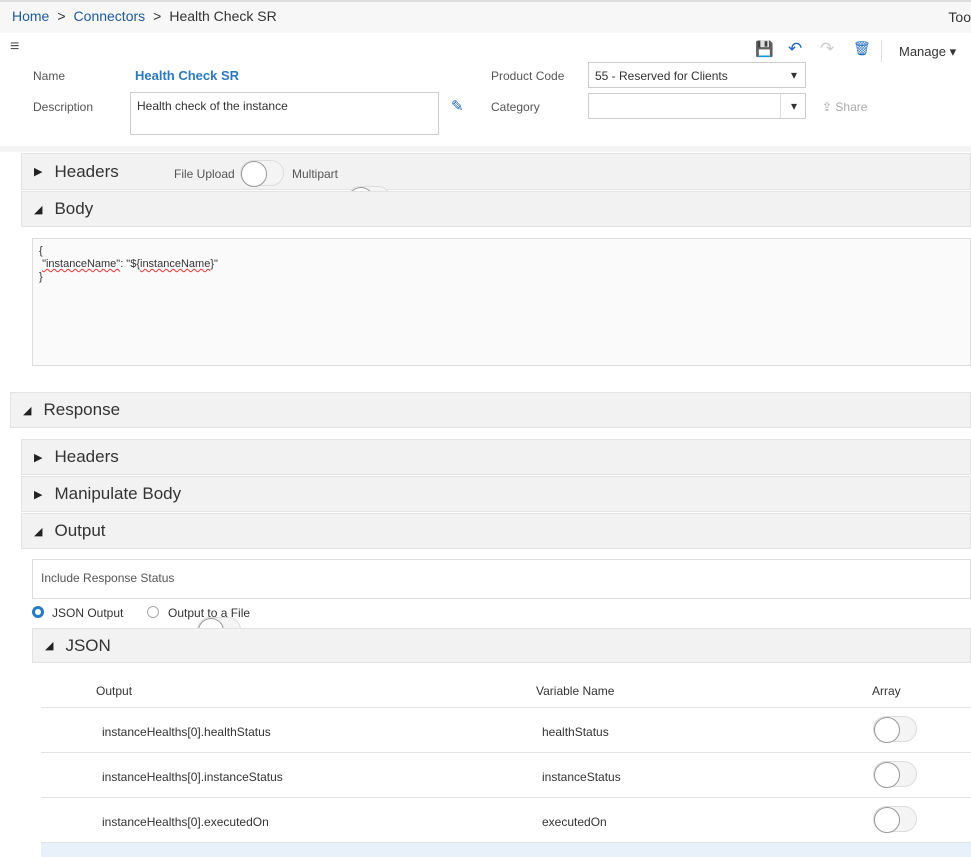  What do you see at coordinates (501, 264) in the screenshot?
I see `code-line: "instanceName": "${instanceName}"` at bounding box center [501, 264].